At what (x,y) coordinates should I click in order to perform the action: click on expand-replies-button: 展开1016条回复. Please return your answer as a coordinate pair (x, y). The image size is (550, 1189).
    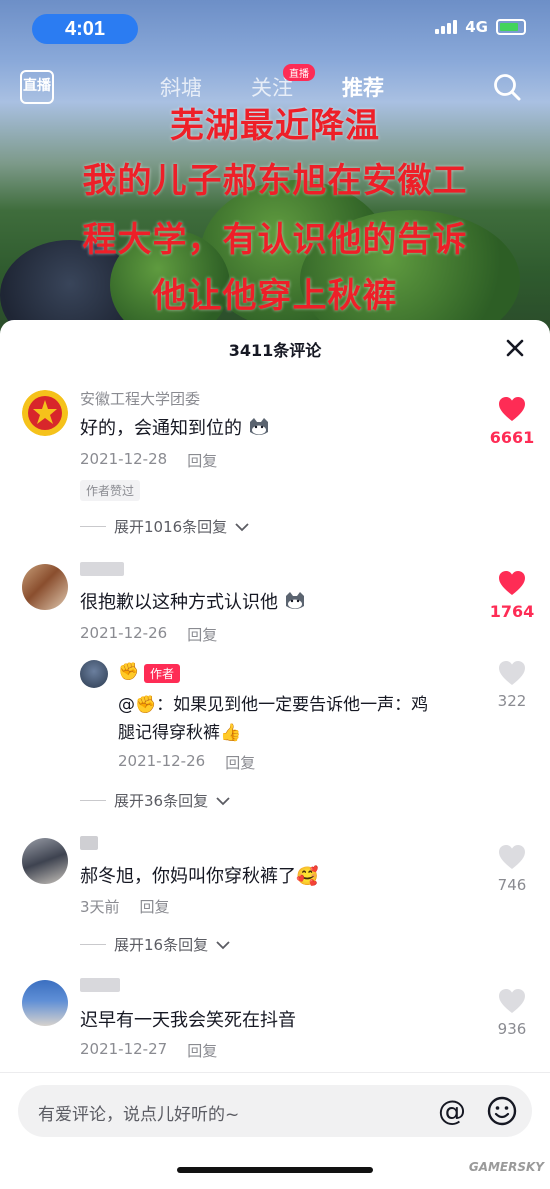
    Looking at the image, I should click on (164, 526).